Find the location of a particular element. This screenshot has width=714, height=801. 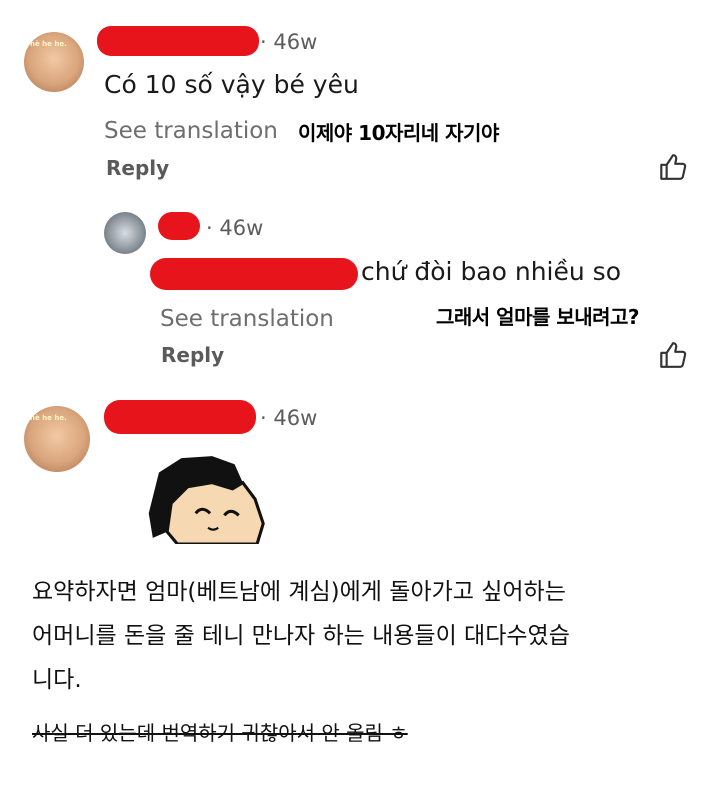

strikethrough-note: 사실 더 있는데 번역하기 귀찮아서 안 올림 ㅎ is located at coordinates (220, 733).